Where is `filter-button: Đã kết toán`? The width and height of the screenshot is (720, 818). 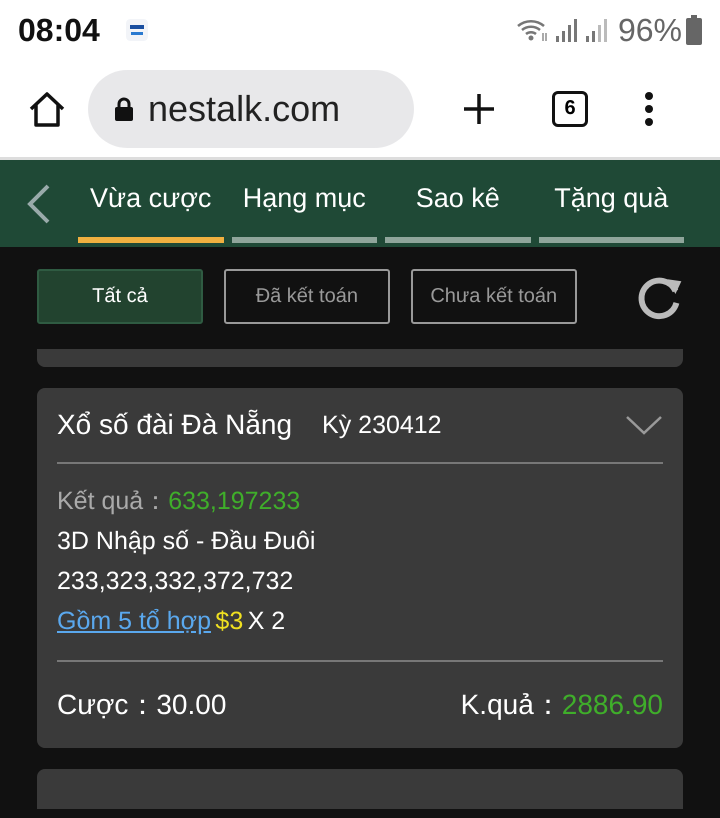
filter-button: Đã kết toán is located at coordinates (307, 296).